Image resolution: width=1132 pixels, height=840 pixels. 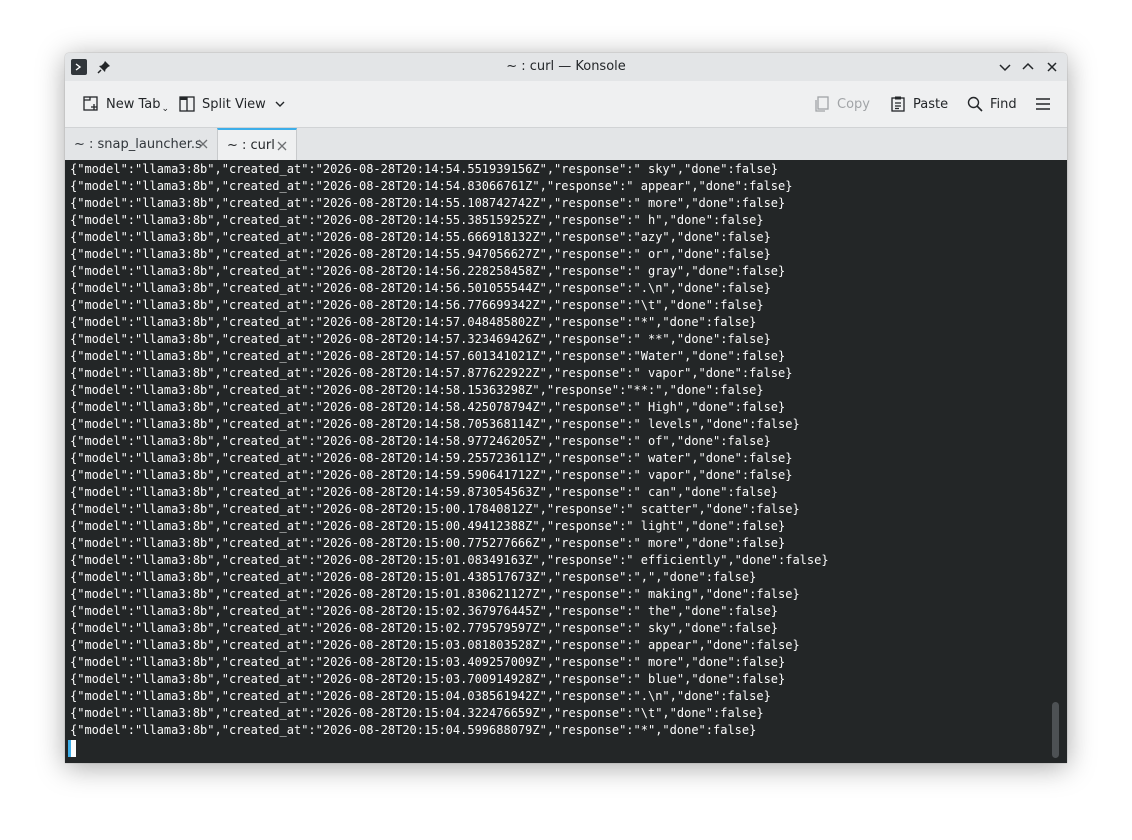 What do you see at coordinates (822, 104) in the screenshot?
I see `copy-icon` at bounding box center [822, 104].